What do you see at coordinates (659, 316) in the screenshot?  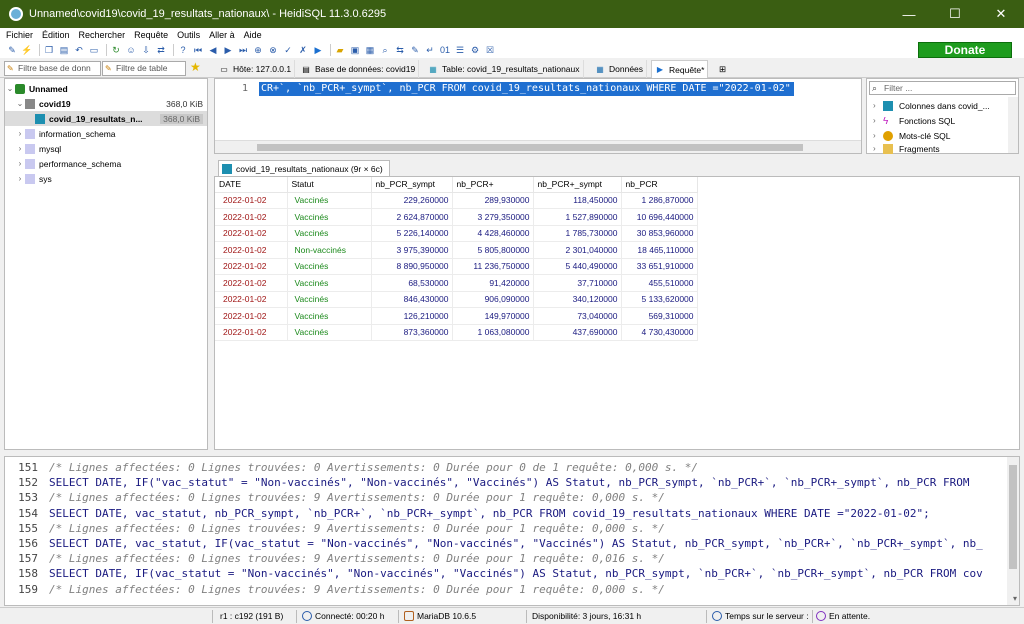 I see `table-cell: 569,310000` at bounding box center [659, 316].